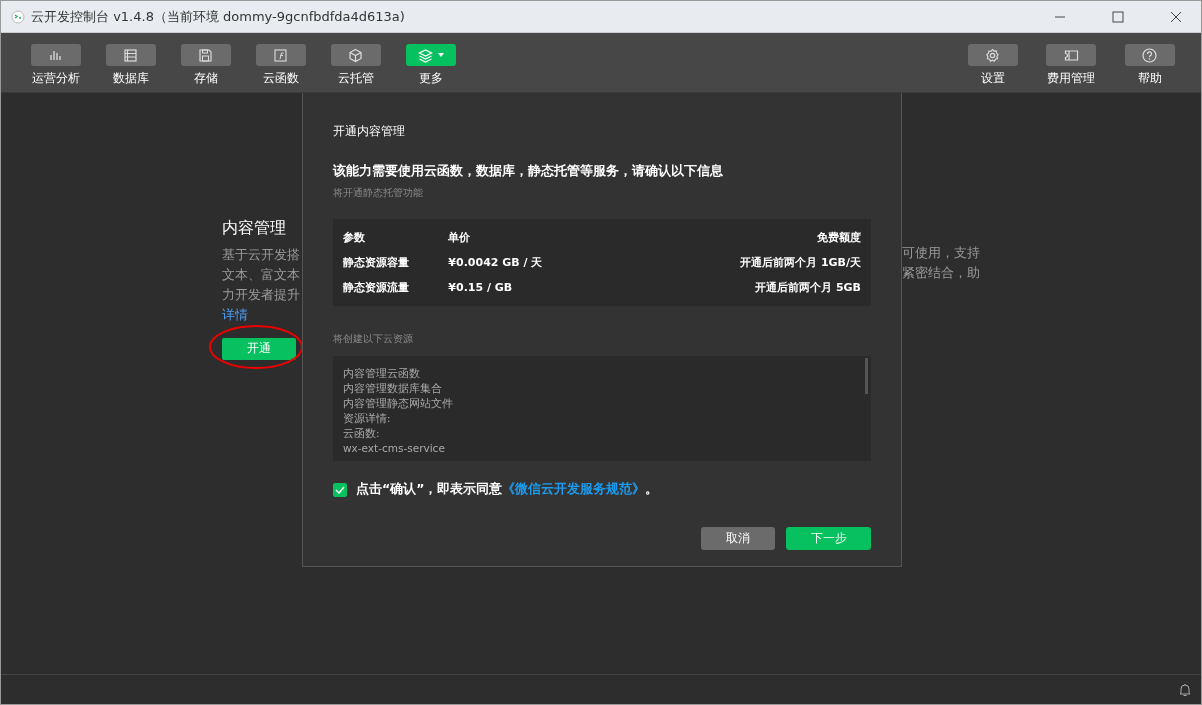 This screenshot has width=1202, height=705. What do you see at coordinates (205, 62) in the screenshot?
I see `toolbar-item: 存储` at bounding box center [205, 62].